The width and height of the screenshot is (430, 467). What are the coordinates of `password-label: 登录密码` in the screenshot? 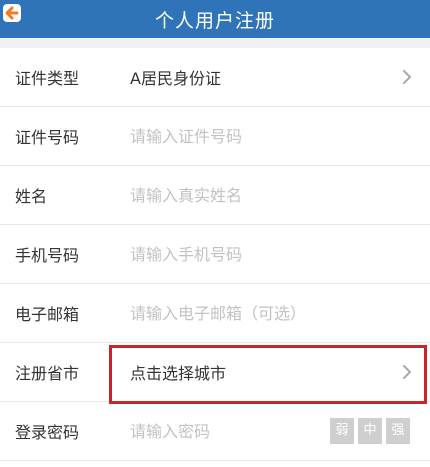 It's located at (47, 432).